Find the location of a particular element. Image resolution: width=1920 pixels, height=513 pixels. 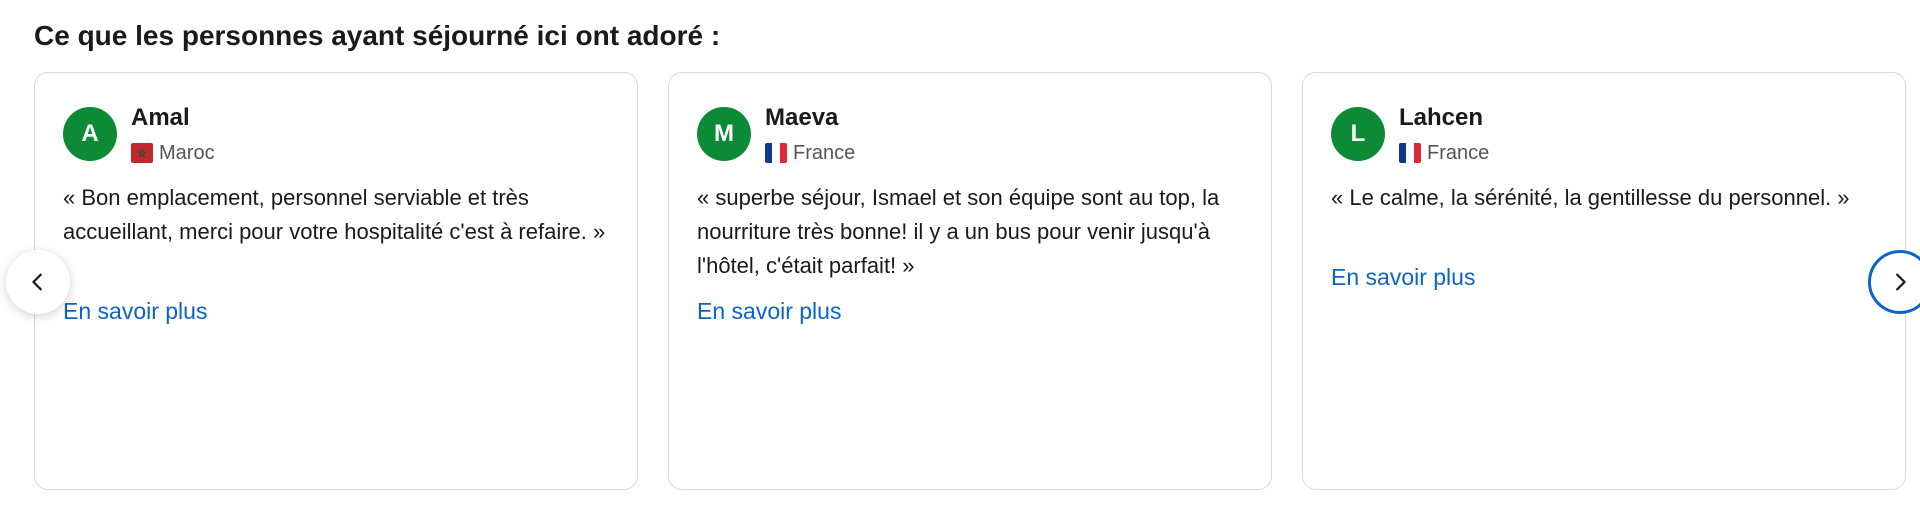

country-name: Maroc is located at coordinates (187, 153).